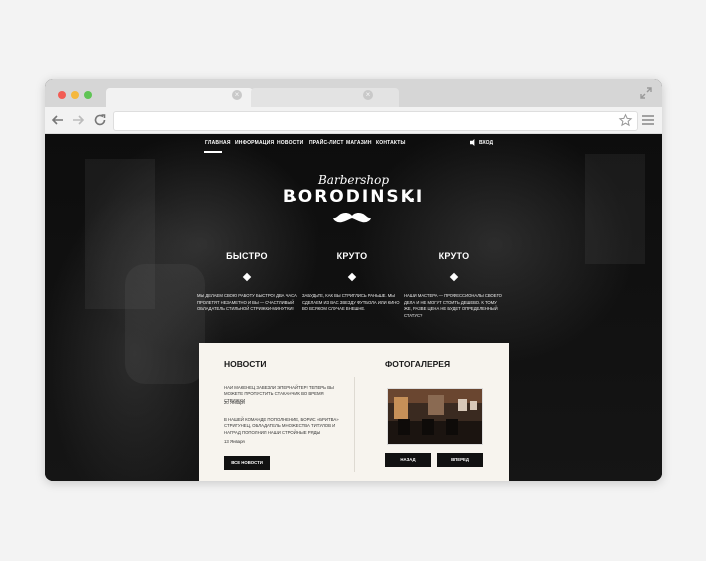 This screenshot has height=561, width=706. What do you see at coordinates (326, 143) in the screenshot?
I see `nav-item-prices: ПРАЙС-ЛИСТ` at bounding box center [326, 143].